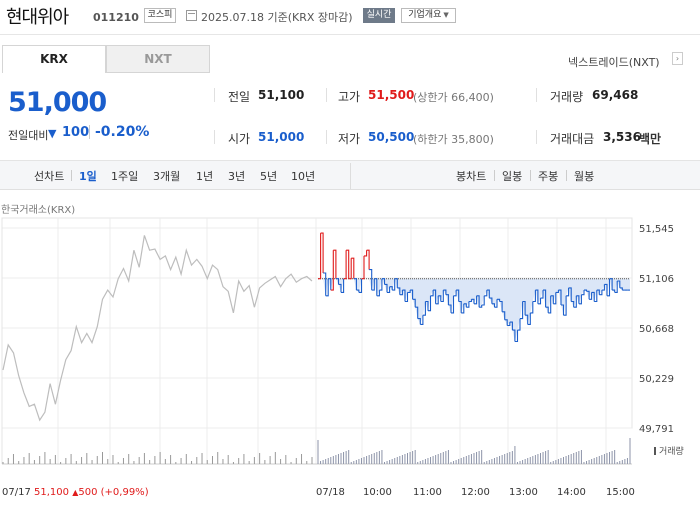 The image size is (700, 505). Describe the element at coordinates (75, 492) in the screenshot. I see `prev-day-info: 07/17 51,100 ▲500 (+0,99%)` at that location.